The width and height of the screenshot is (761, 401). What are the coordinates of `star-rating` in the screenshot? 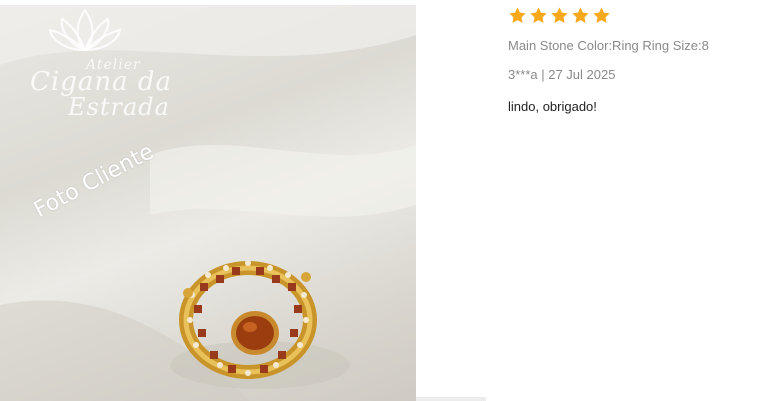 It's located at (633, 16).